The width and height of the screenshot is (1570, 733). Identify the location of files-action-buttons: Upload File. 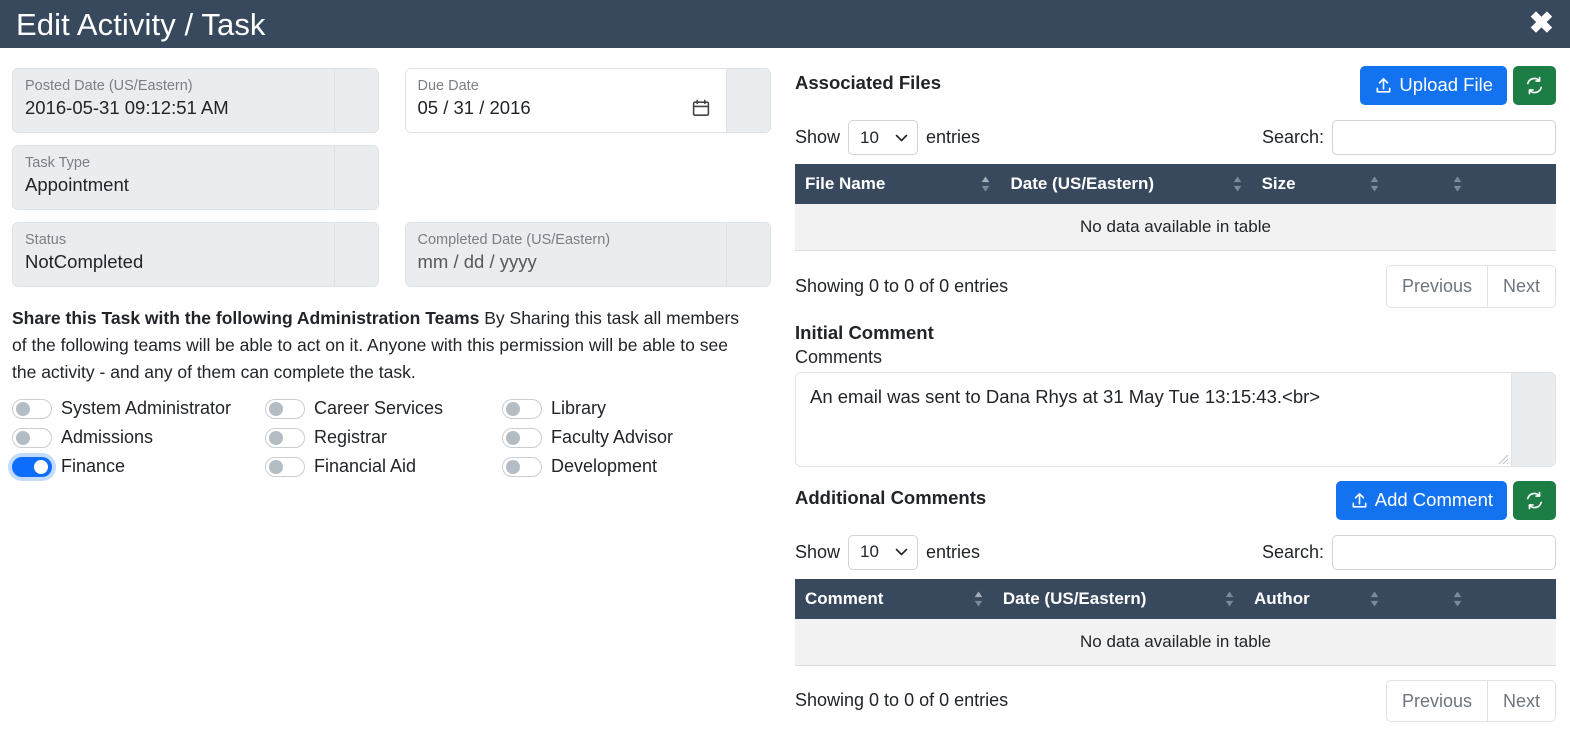
(1458, 85).